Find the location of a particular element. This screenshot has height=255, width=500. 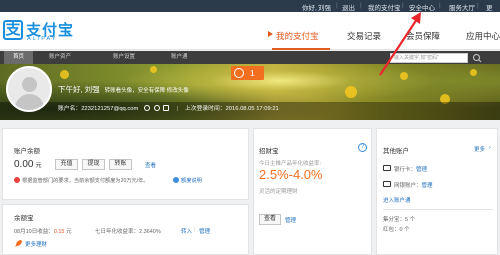

zhaocaibao-title: 招财宝 is located at coordinates (269, 151).